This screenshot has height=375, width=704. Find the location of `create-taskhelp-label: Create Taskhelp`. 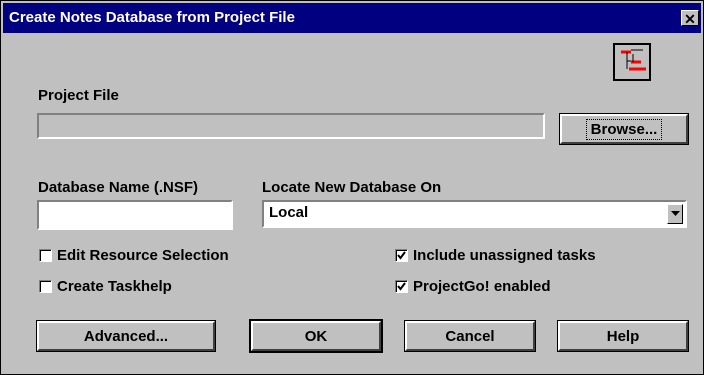

create-taskhelp-label: Create Taskhelp is located at coordinates (114, 286).